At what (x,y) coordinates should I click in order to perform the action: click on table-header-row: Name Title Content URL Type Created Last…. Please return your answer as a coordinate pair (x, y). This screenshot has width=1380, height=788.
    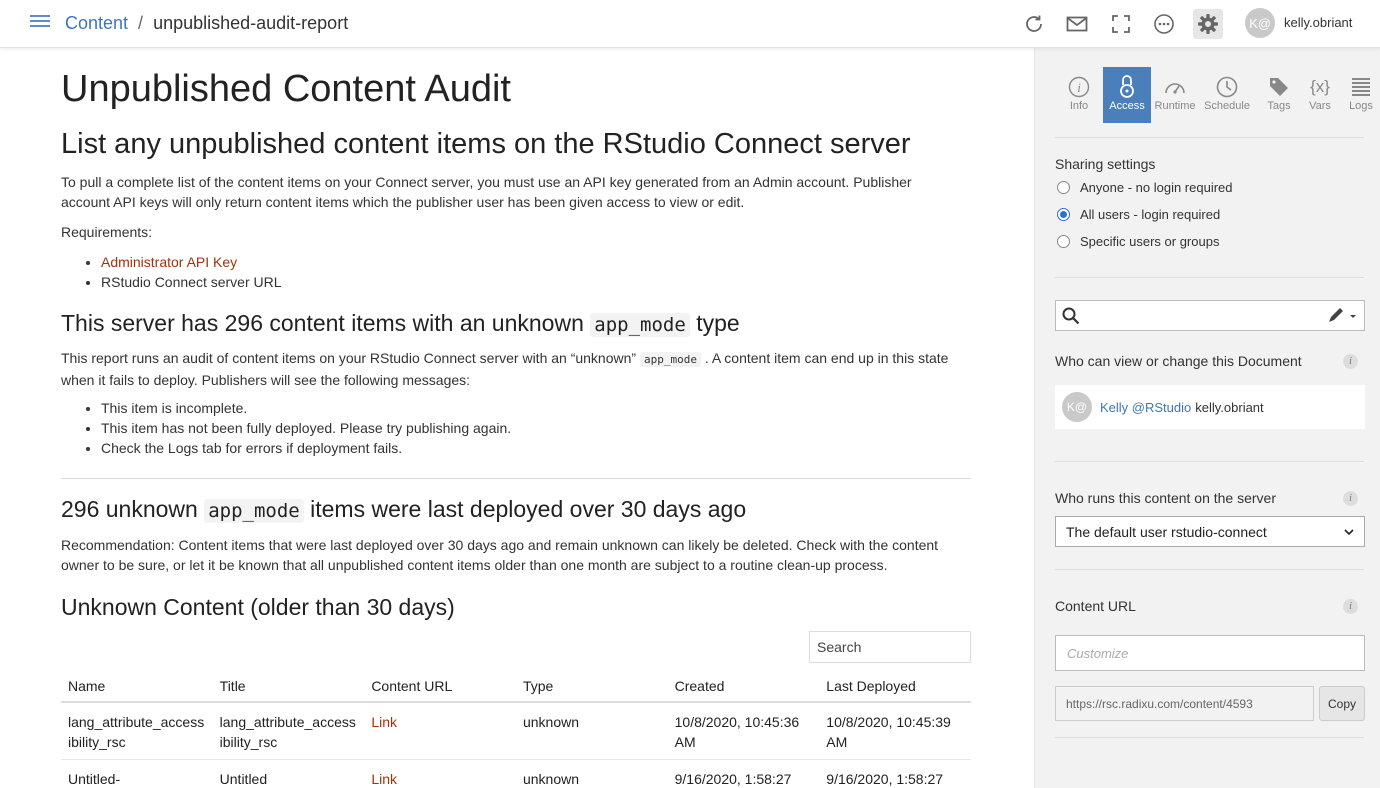
    Looking at the image, I should click on (516, 685).